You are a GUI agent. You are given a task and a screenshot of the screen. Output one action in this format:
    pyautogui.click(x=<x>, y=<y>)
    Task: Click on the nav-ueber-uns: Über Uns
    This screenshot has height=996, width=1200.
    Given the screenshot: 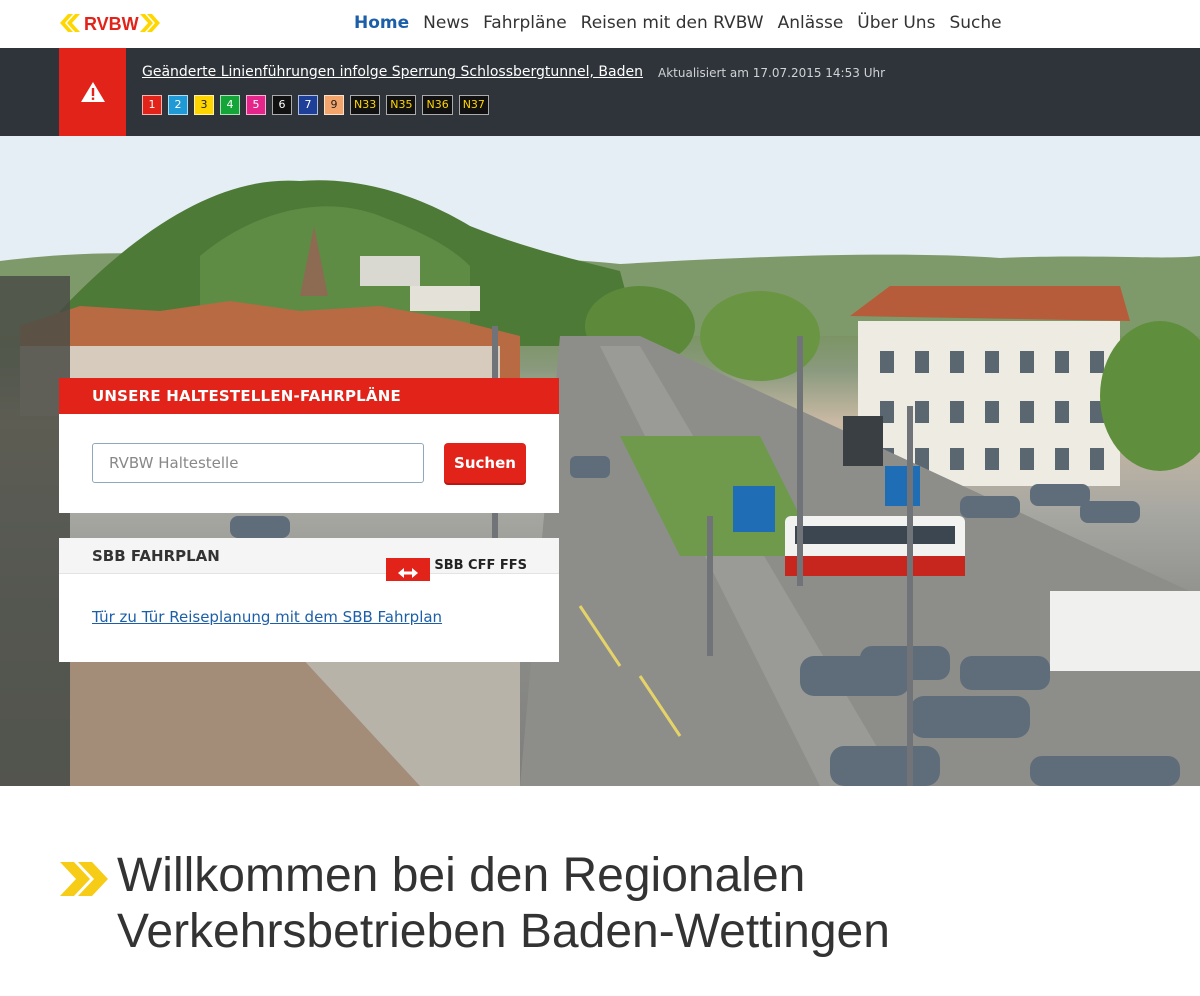 What is the action you would take?
    pyautogui.click(x=896, y=23)
    